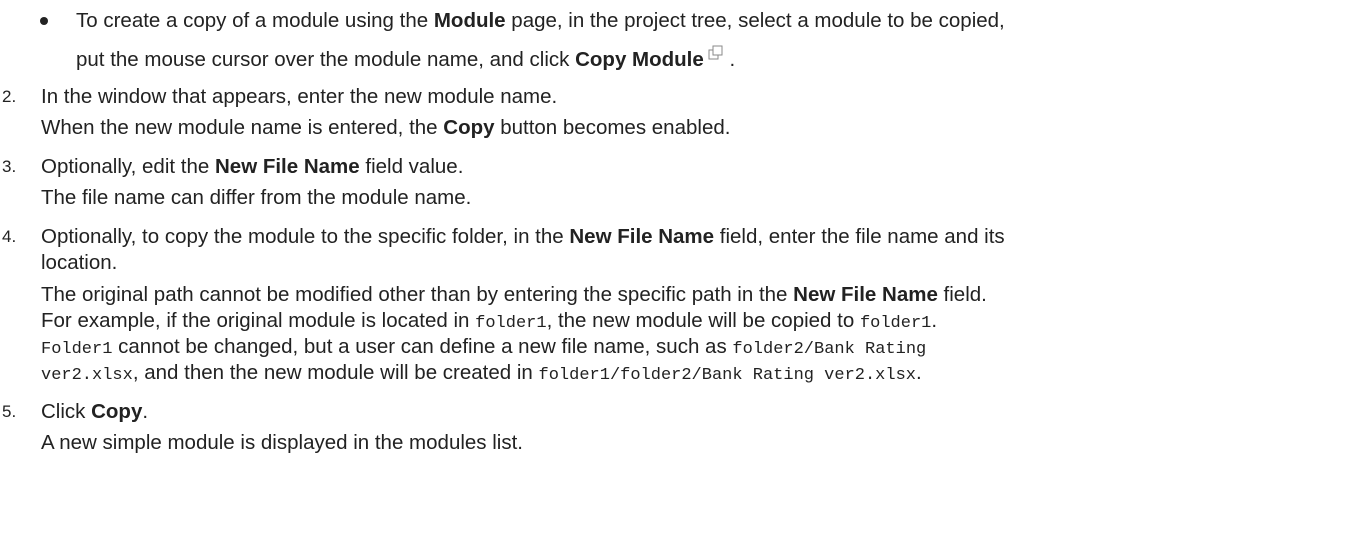 The height and width of the screenshot is (552, 1353). Describe the element at coordinates (44, 21) in the screenshot. I see `bullet-dot` at that location.